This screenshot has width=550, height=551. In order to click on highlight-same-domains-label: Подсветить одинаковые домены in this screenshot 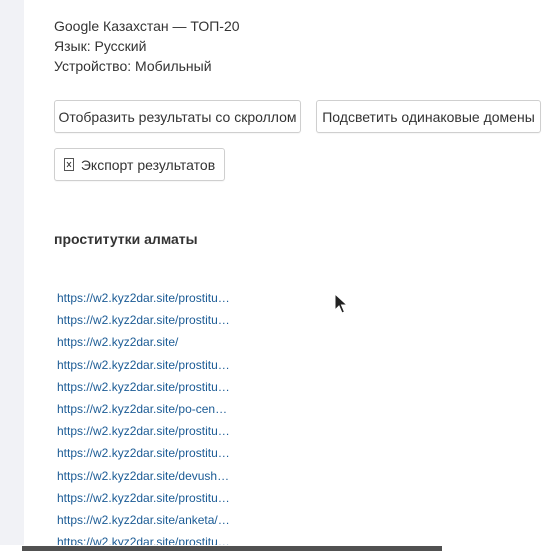, I will do `click(428, 116)`.